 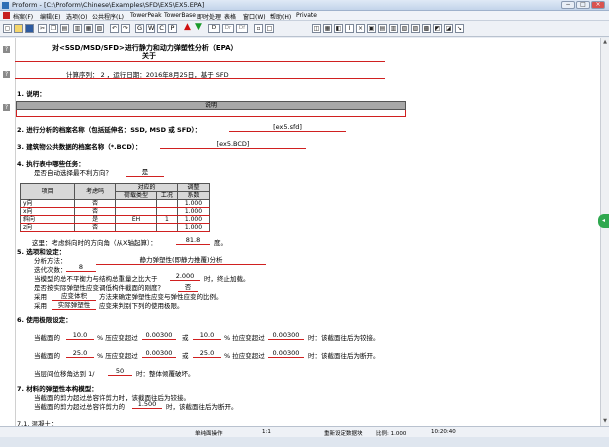 I want to click on cut-icon: ✂, so click(x=42, y=28).